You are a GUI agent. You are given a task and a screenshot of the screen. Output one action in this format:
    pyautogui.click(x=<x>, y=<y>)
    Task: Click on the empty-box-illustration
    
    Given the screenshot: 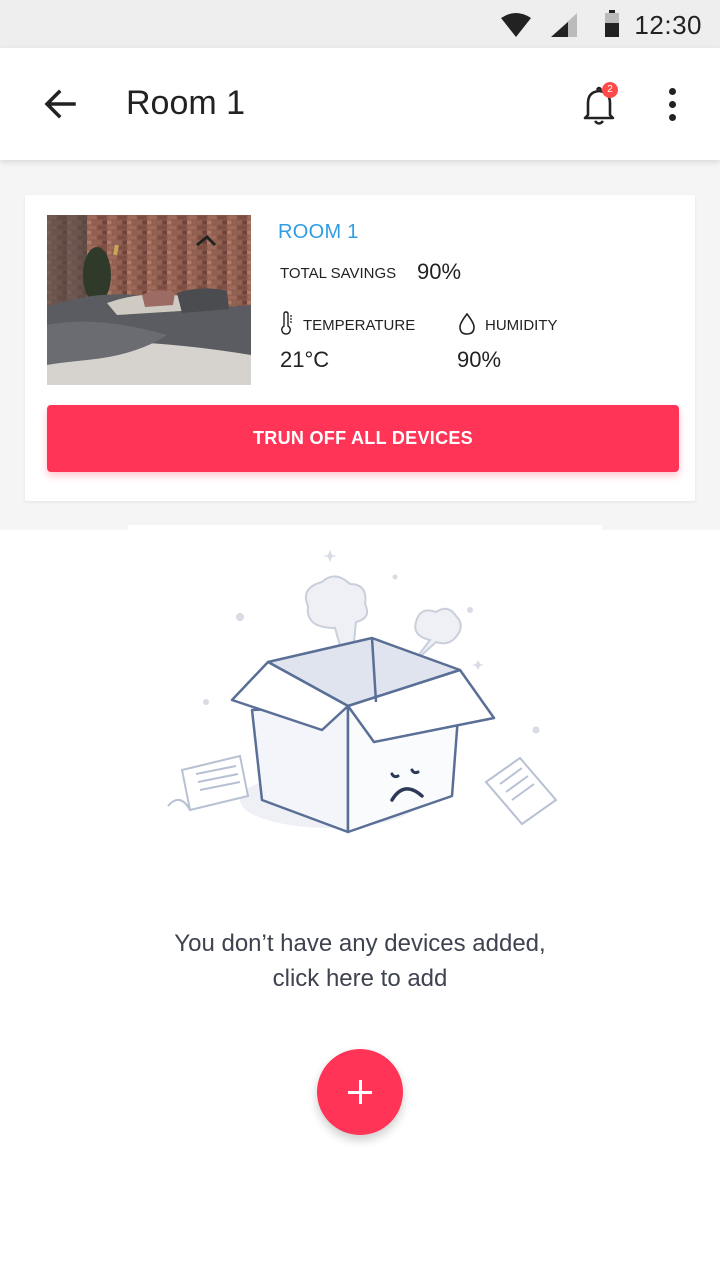 What is the action you would take?
    pyautogui.click(x=362, y=692)
    